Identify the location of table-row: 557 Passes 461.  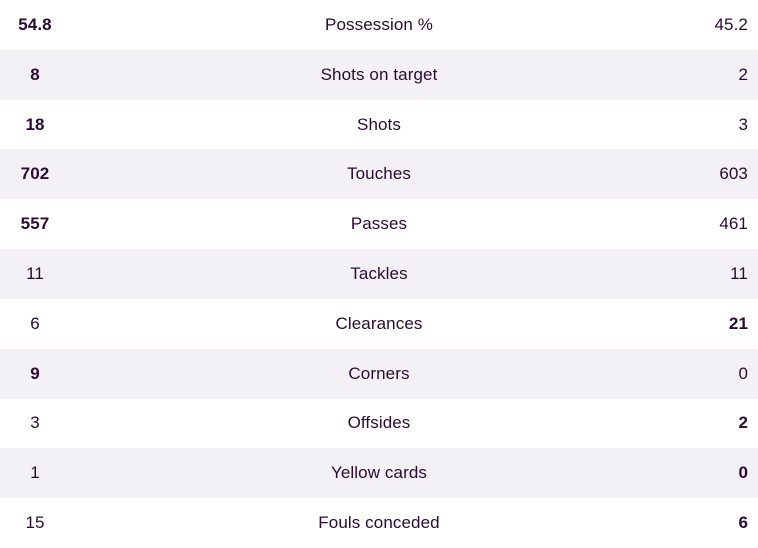
(379, 224).